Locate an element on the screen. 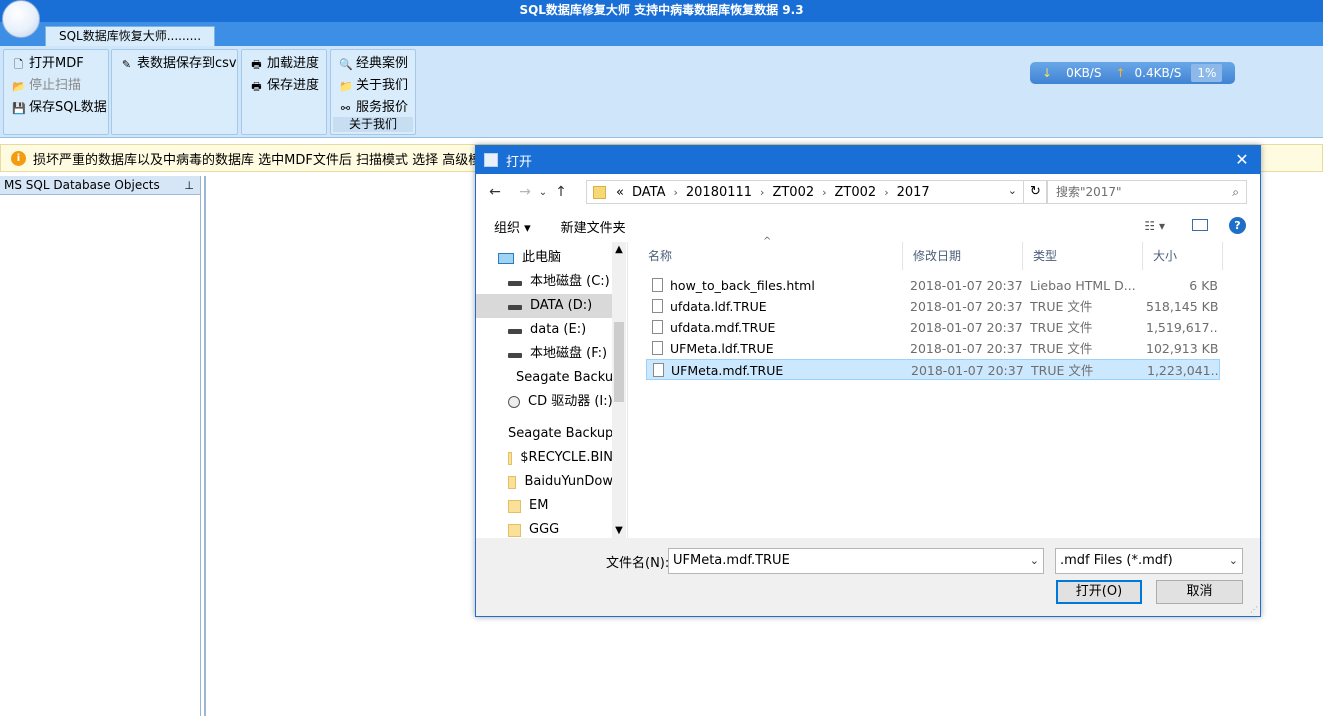 The width and height of the screenshot is (1323, 716). save-csv-button: ✎ 表数据保存到csv is located at coordinates (178, 64).